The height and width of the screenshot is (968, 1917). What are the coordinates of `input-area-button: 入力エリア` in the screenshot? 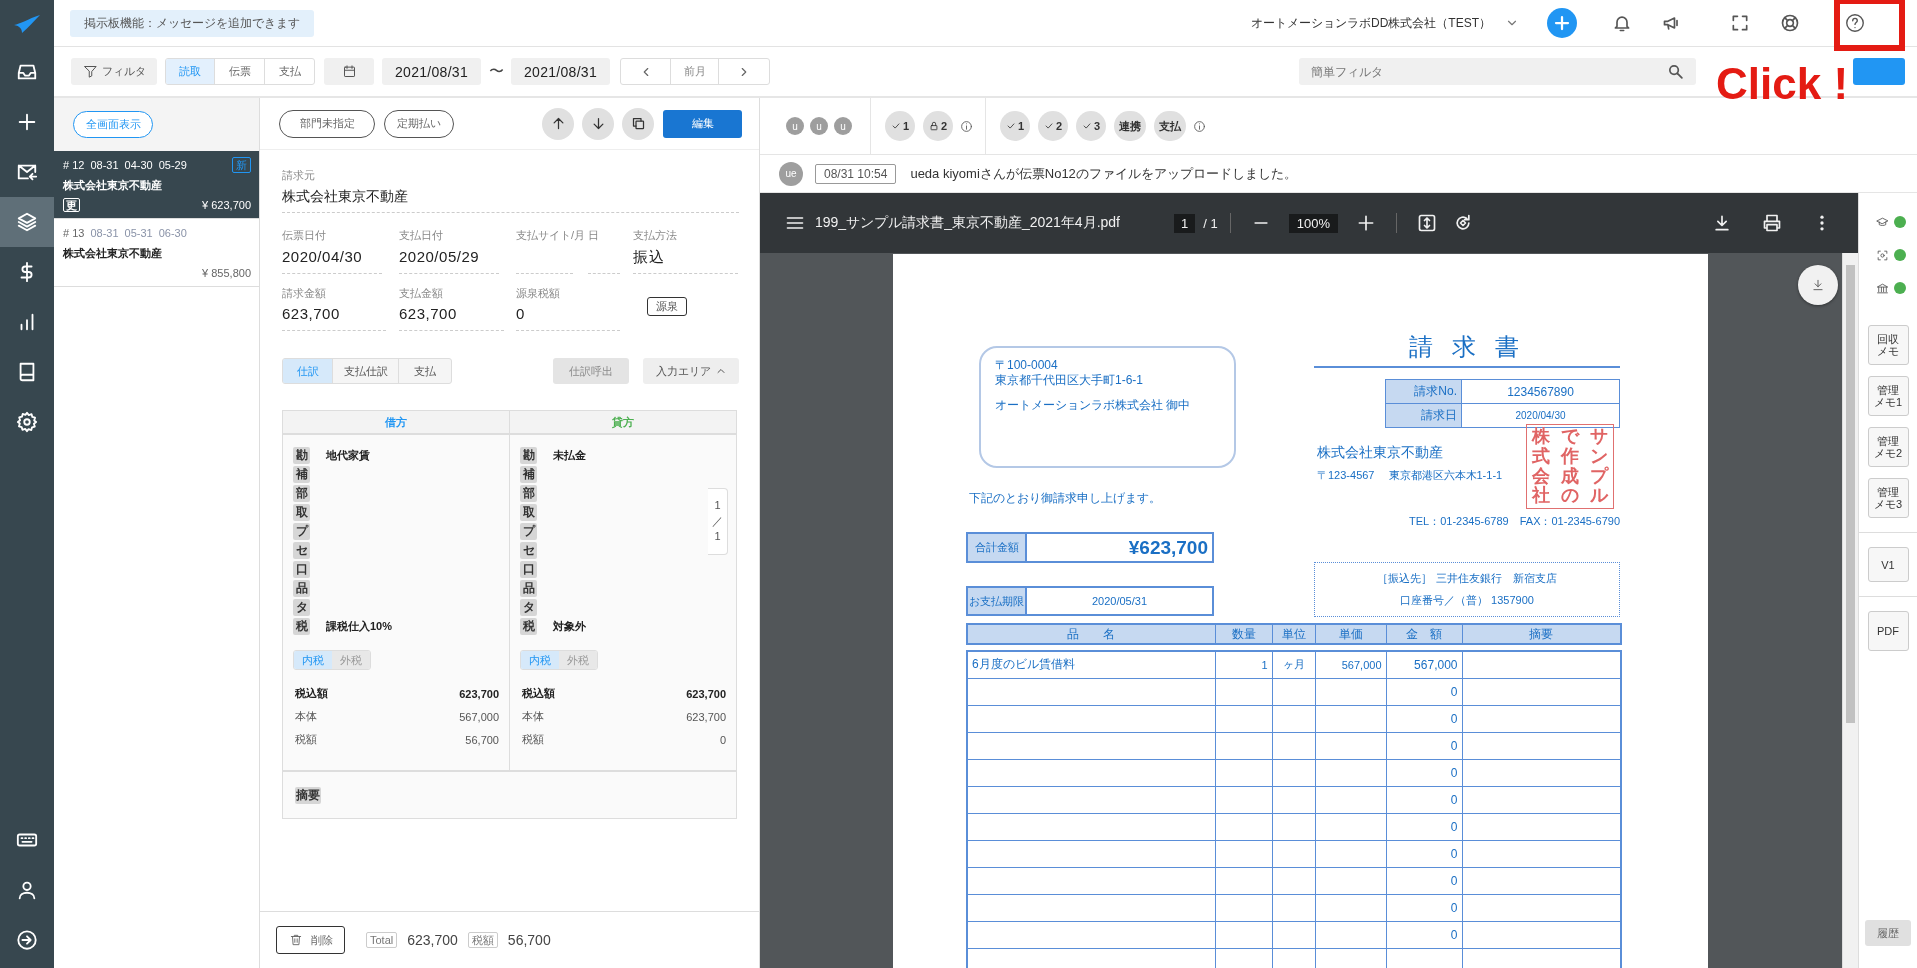 It's located at (691, 371).